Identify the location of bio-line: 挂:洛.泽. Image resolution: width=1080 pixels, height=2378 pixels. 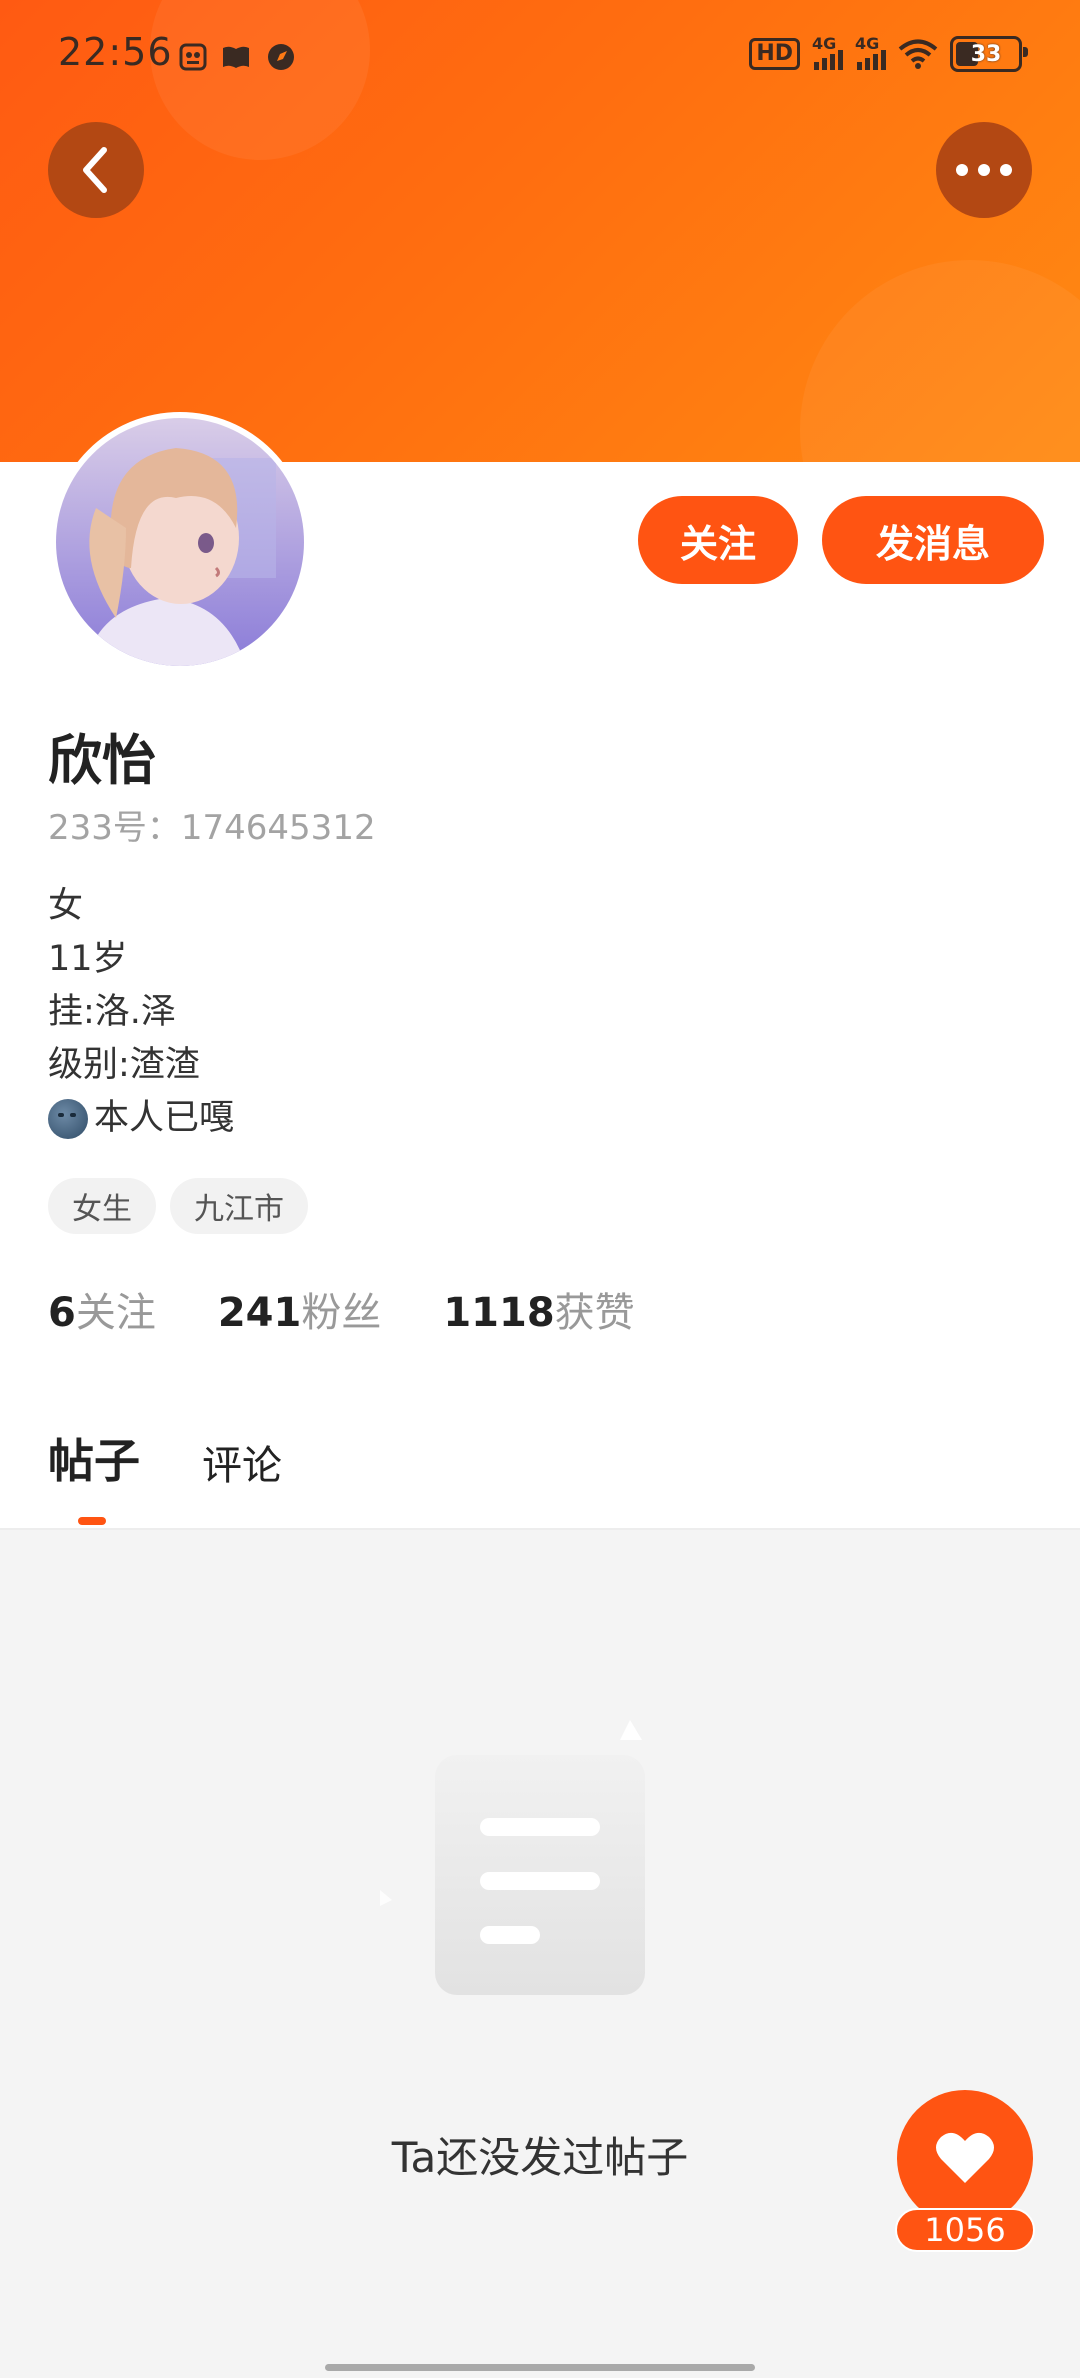
(112, 1012).